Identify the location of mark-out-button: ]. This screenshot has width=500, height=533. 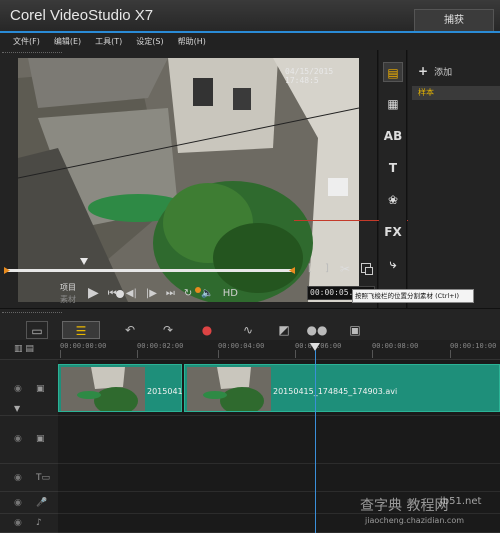
(327, 268).